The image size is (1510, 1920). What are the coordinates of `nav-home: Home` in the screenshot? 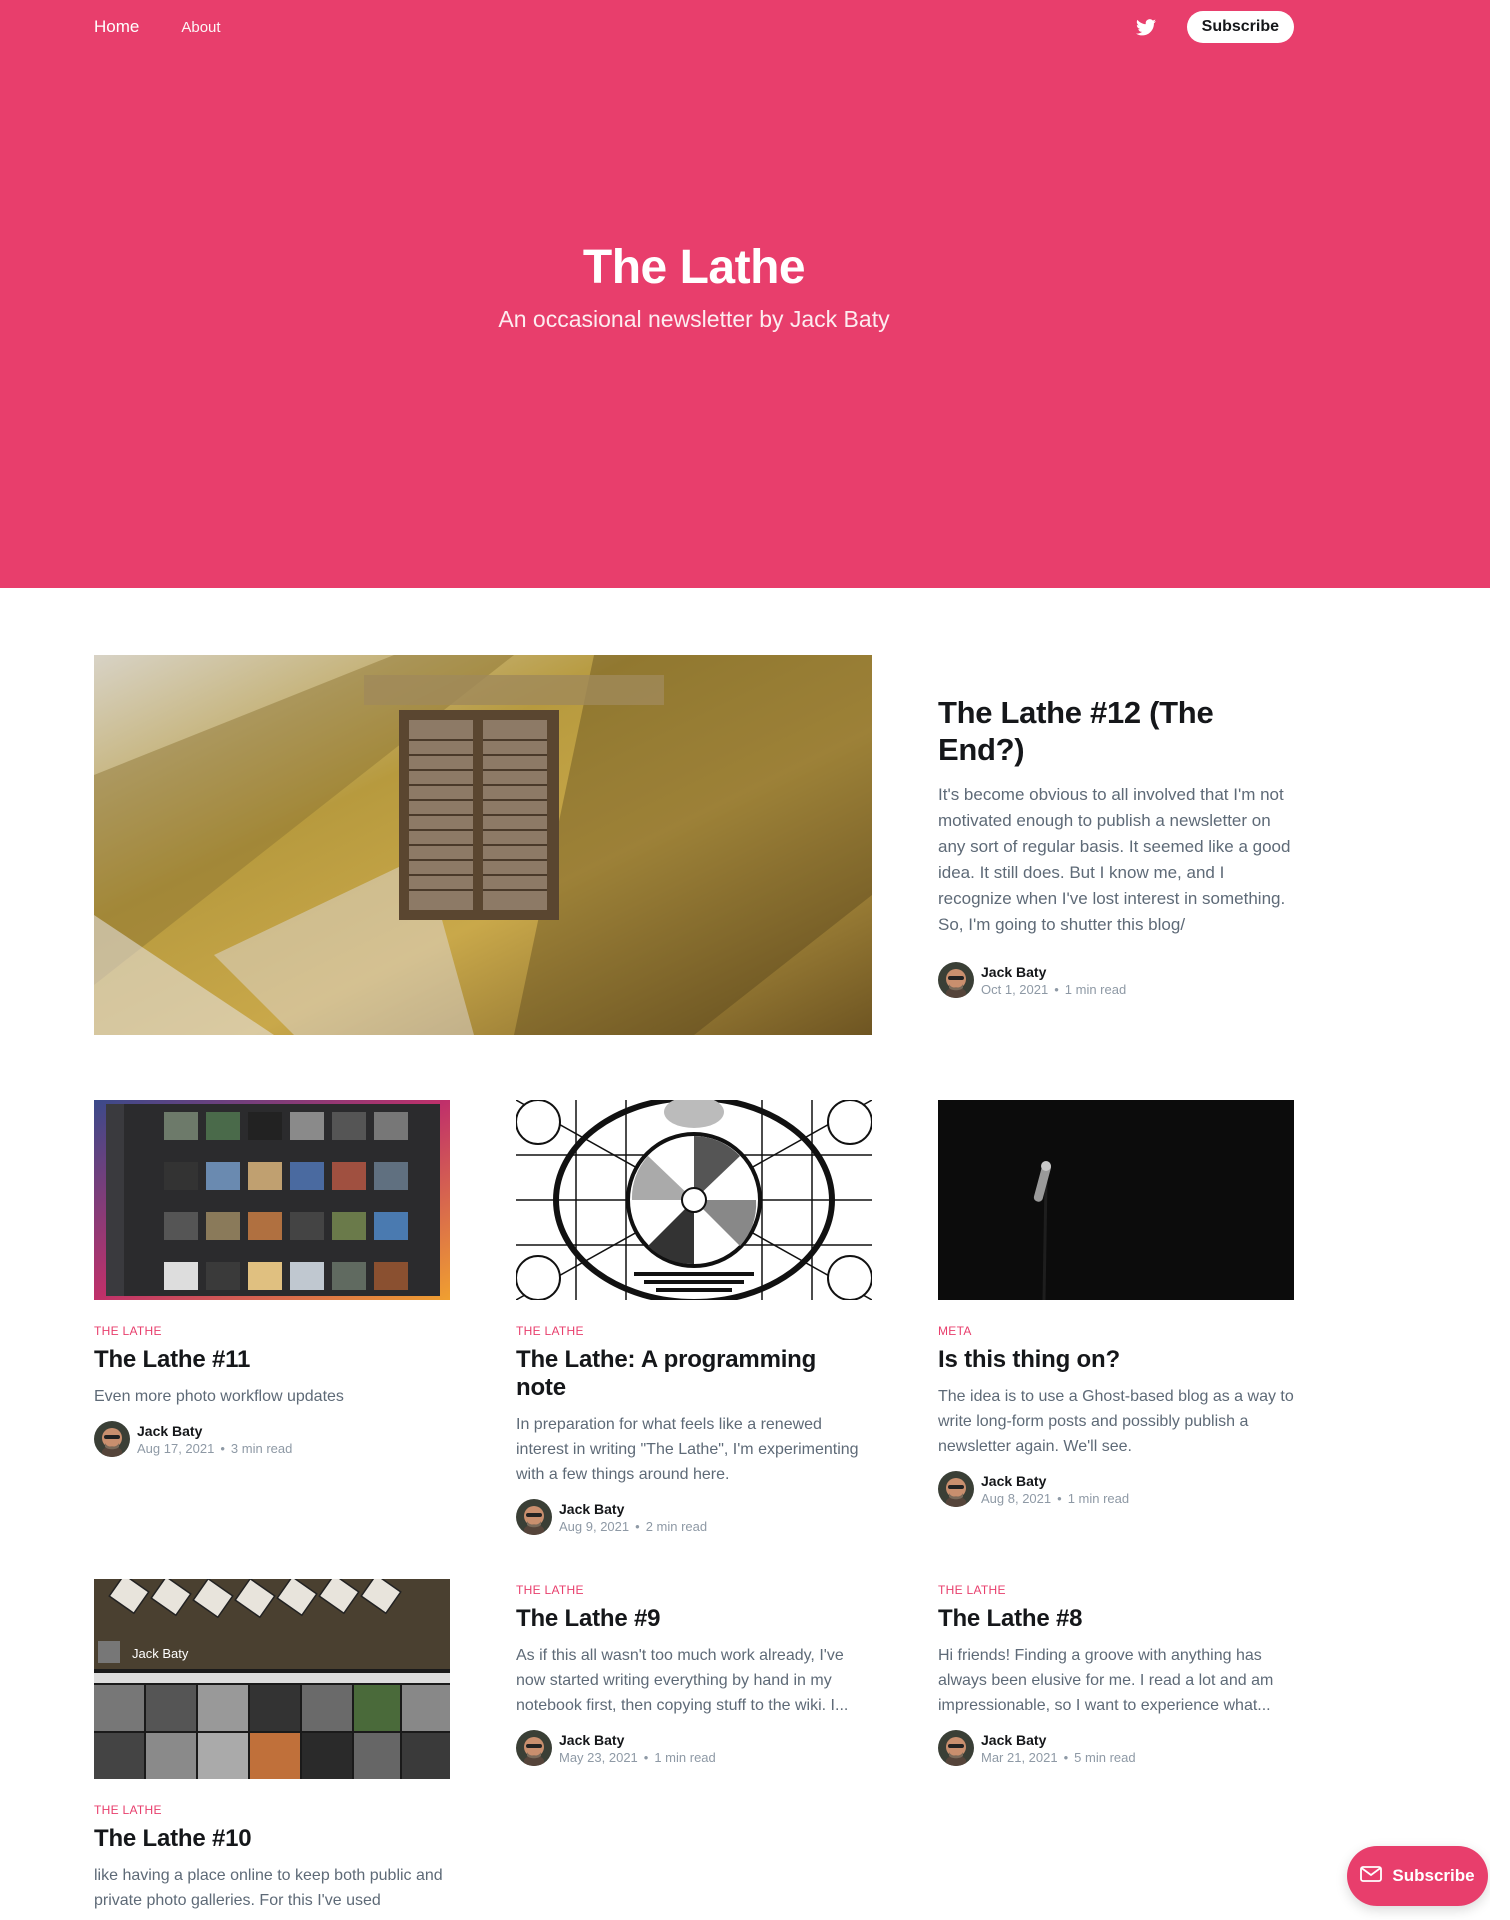 It's located at (116, 27).